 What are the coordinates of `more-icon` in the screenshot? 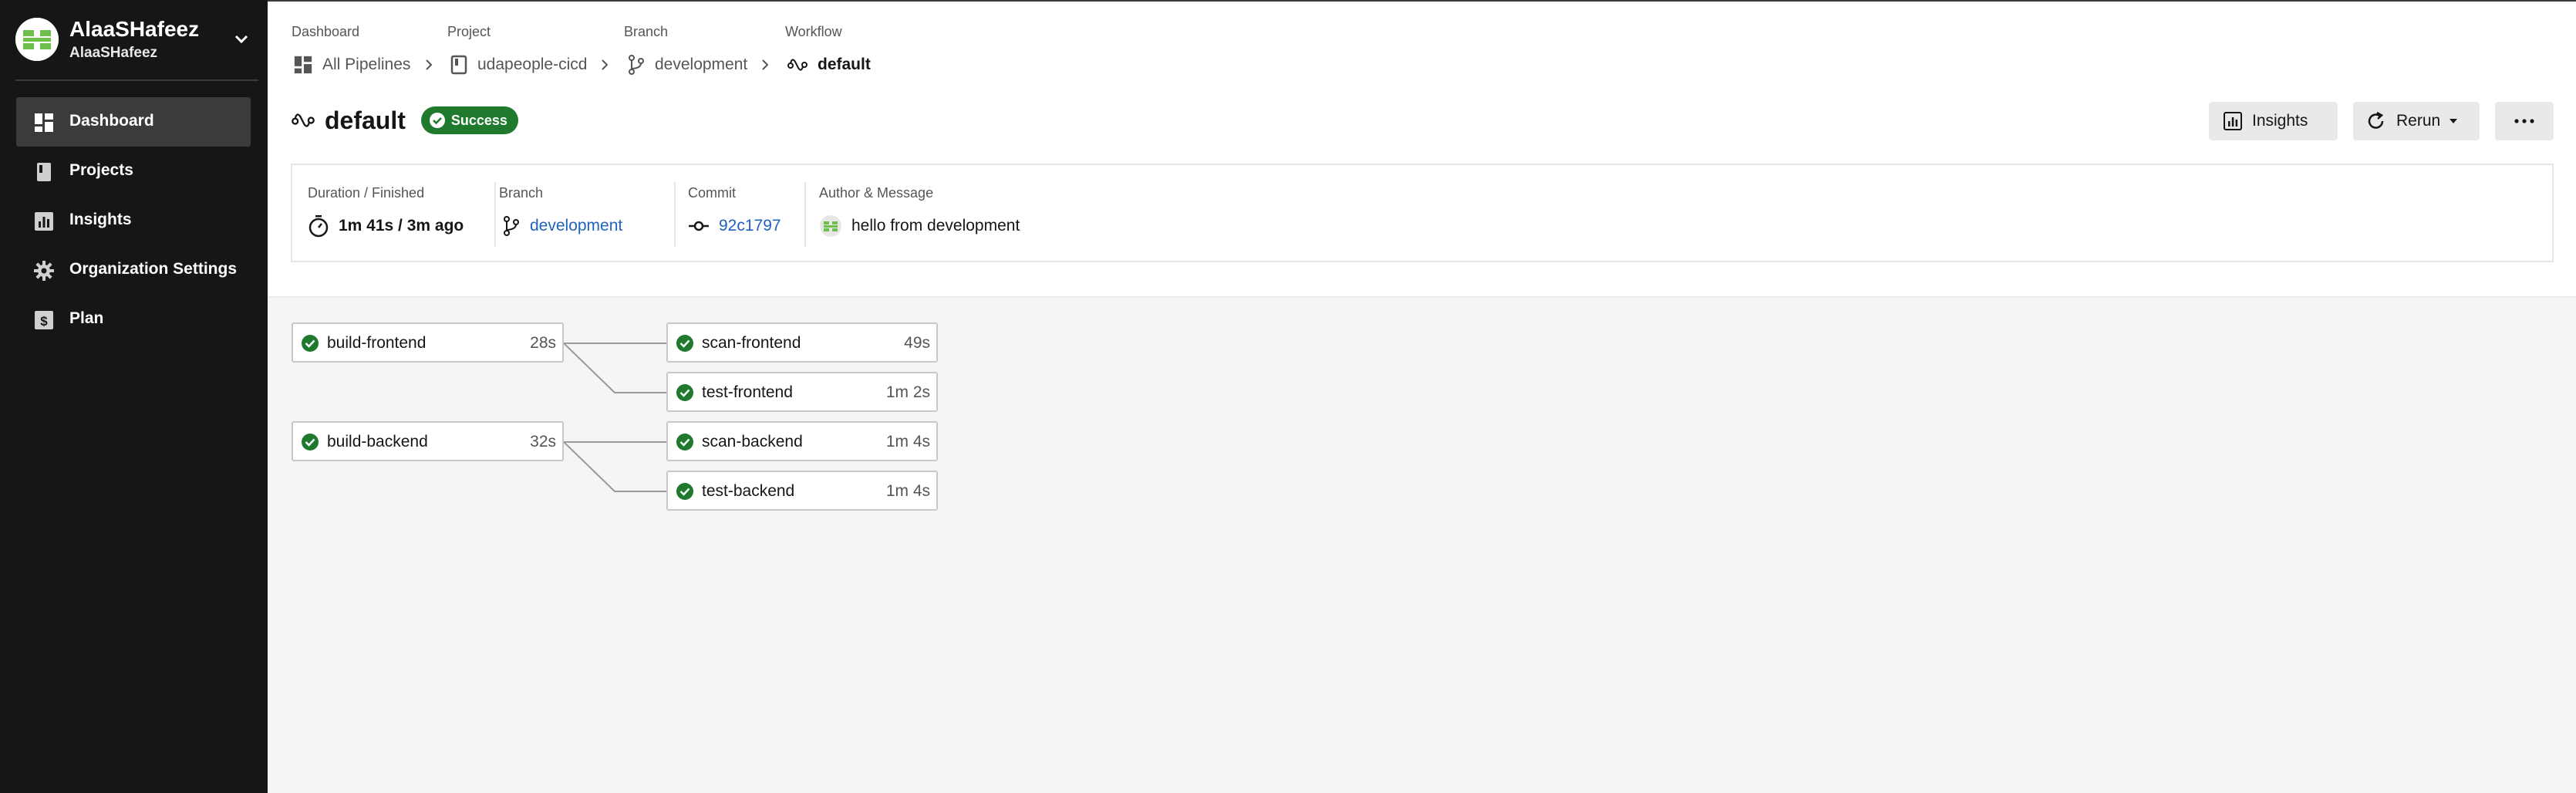 It's located at (2524, 121).